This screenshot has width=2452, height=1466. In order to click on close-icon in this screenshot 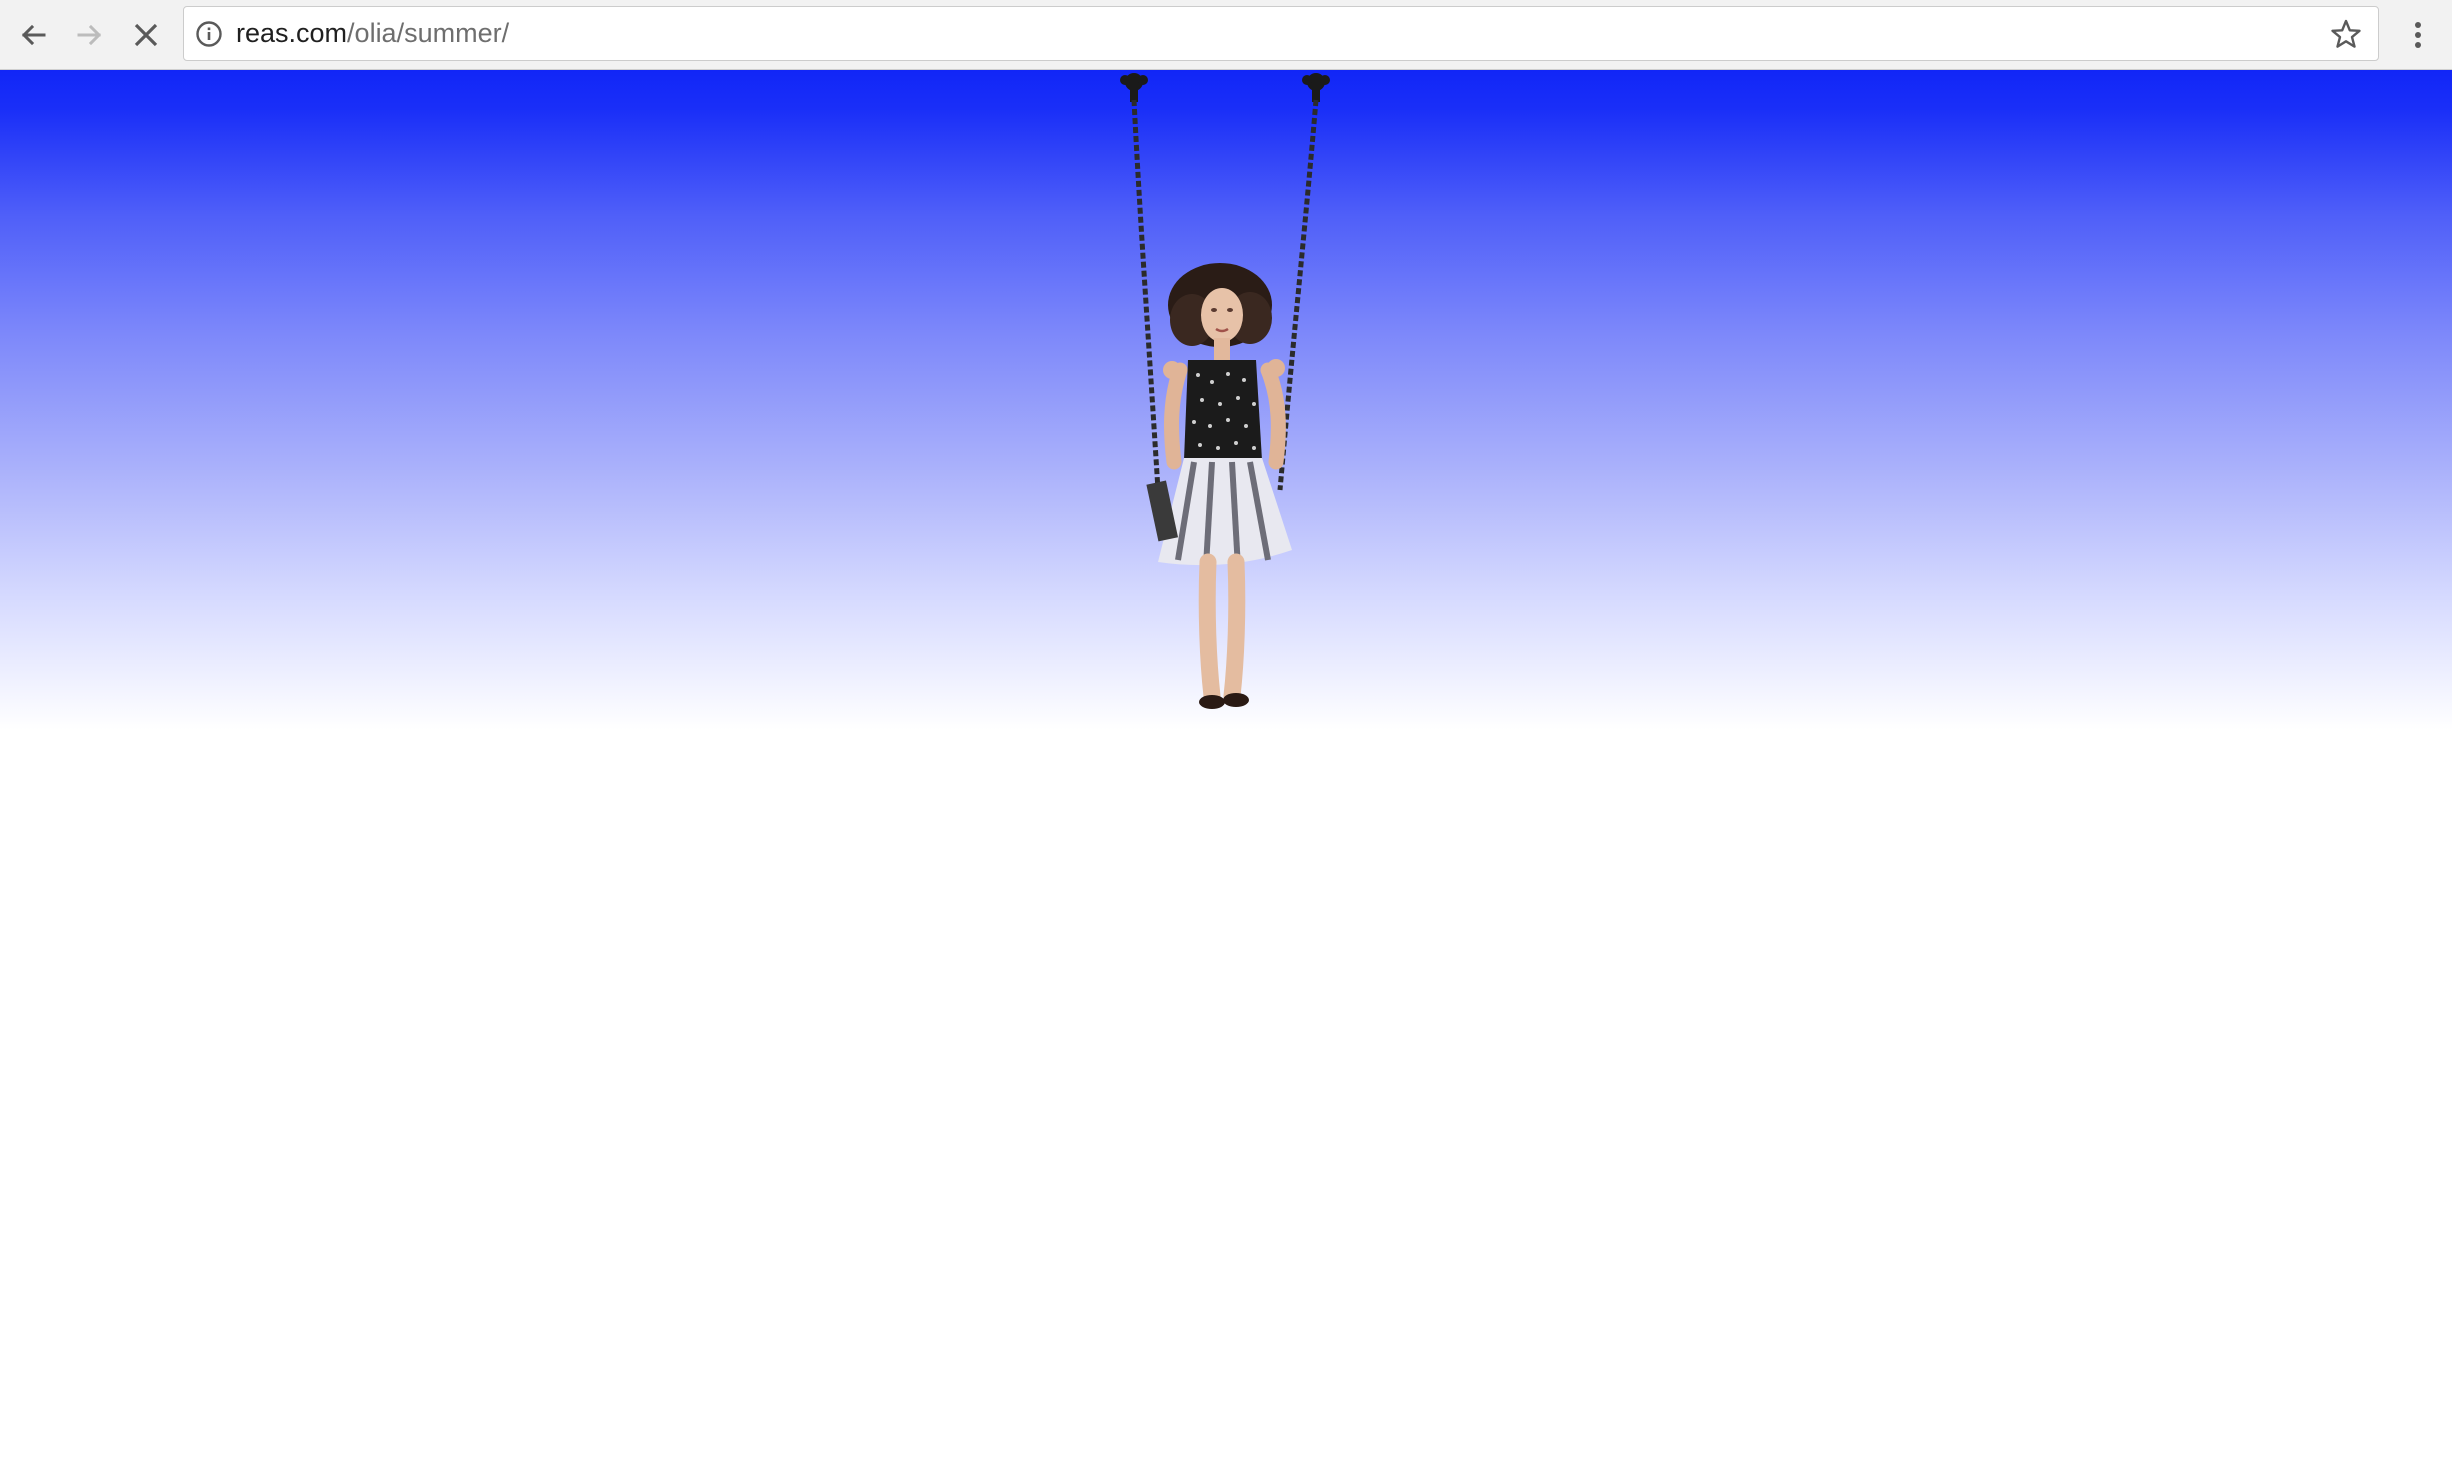, I will do `click(146, 35)`.